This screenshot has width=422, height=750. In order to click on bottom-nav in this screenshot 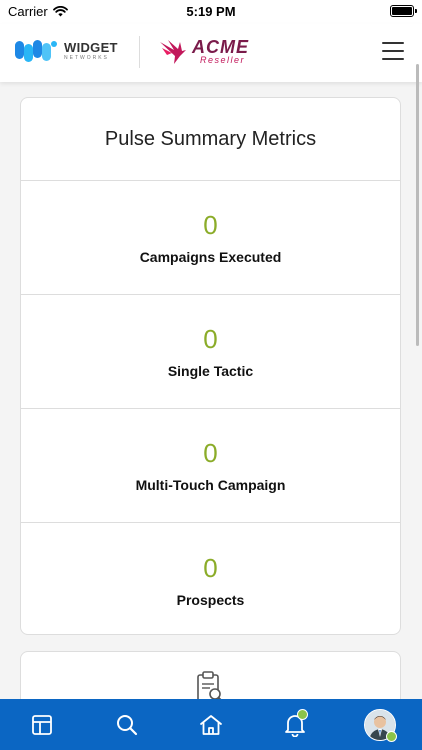, I will do `click(211, 724)`.